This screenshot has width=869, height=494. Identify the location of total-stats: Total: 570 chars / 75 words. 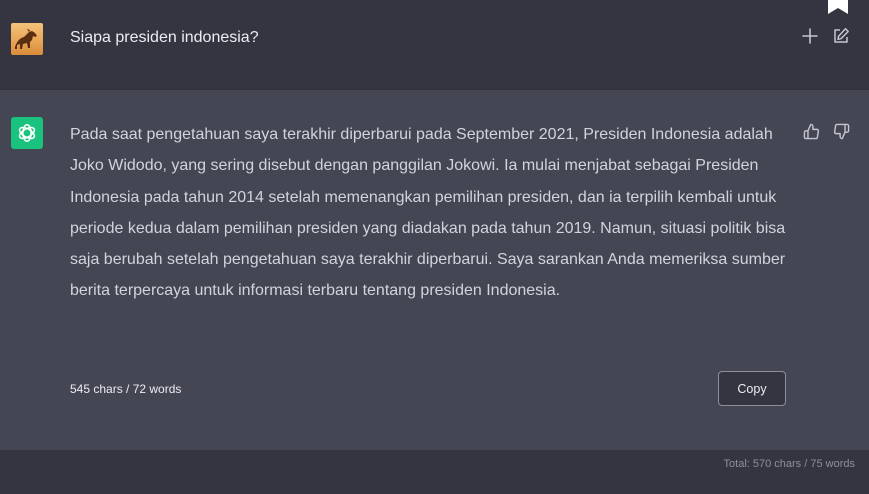
(789, 464).